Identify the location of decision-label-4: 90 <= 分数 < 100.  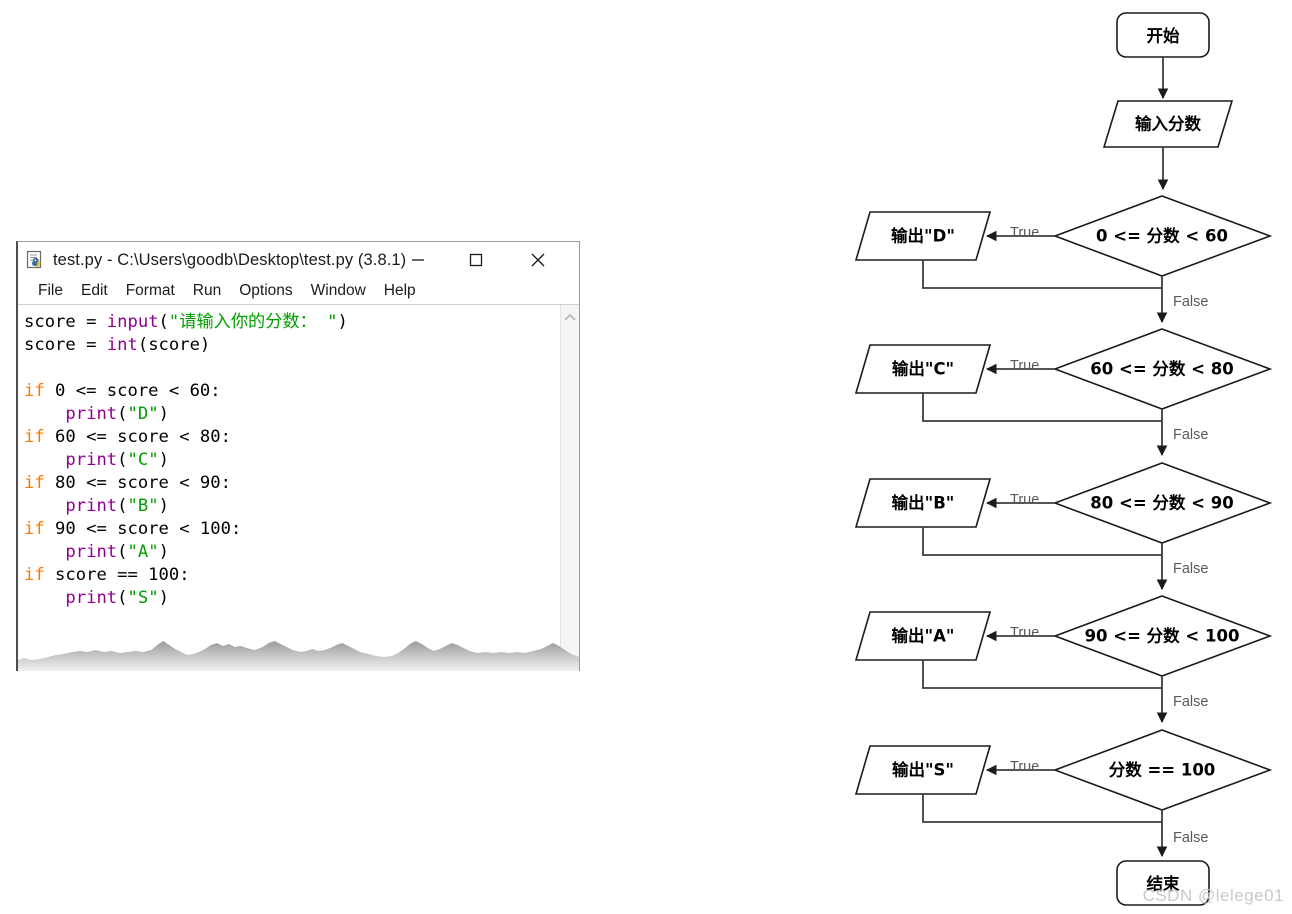
(1162, 636).